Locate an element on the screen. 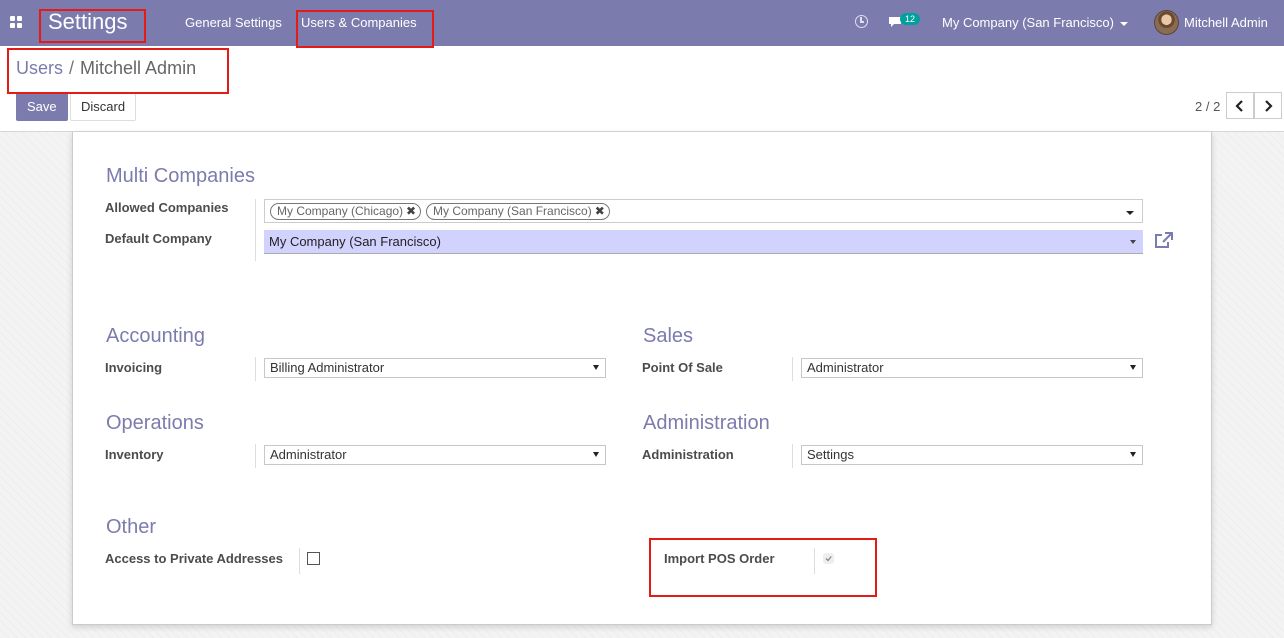 This screenshot has width=1284, height=638. administration-select: Settings is located at coordinates (972, 455).